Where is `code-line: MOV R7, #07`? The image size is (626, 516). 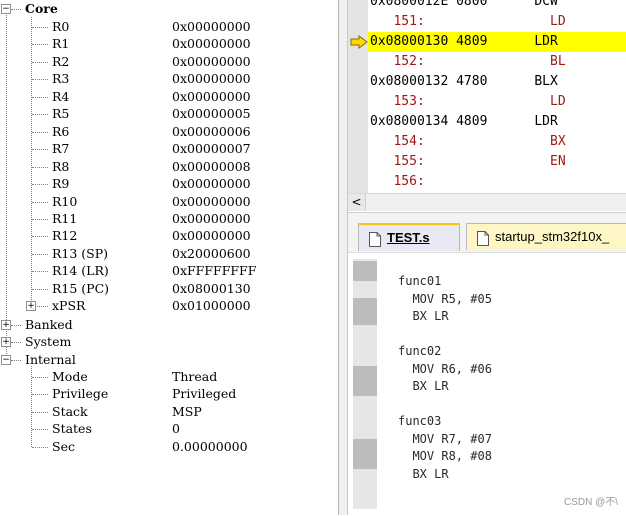 code-line: MOV R7, #07 is located at coordinates (444, 440).